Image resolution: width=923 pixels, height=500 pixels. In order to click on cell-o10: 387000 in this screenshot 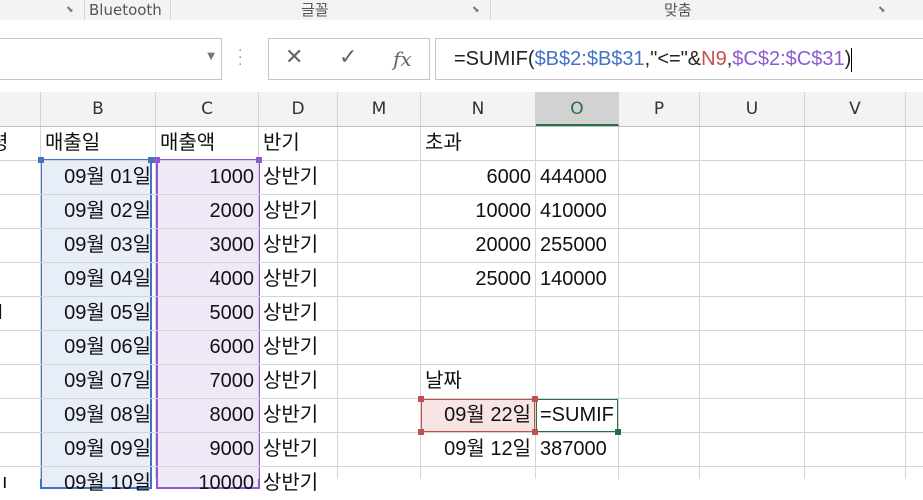, I will do `click(577, 449)`.